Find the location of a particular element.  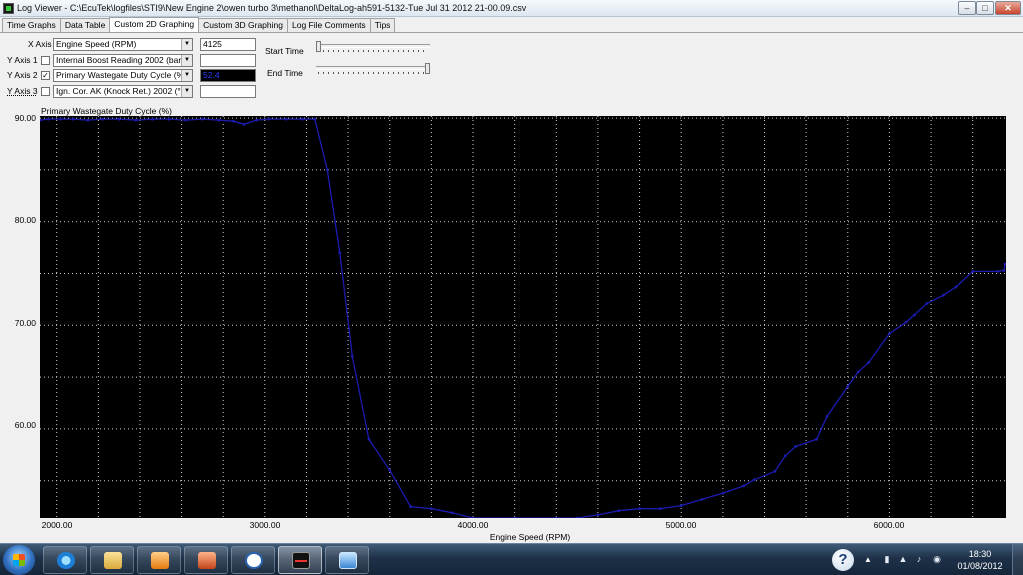

taskbar-presentation is located at coordinates (206, 560).